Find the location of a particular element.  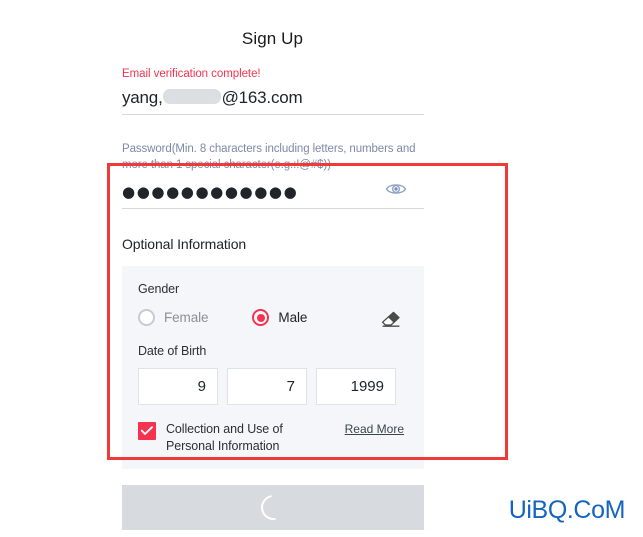

radio-male-icon is located at coordinates (261, 317).